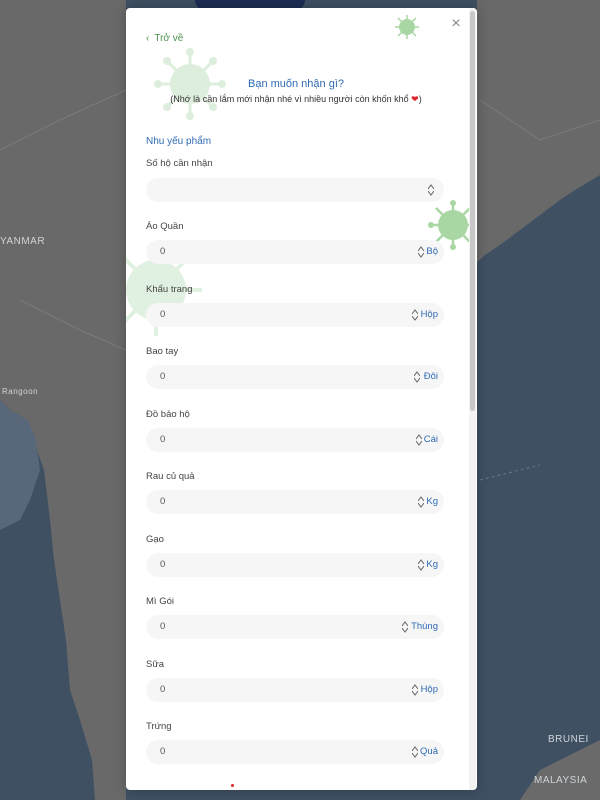 The width and height of the screenshot is (600, 800). What do you see at coordinates (179, 163) in the screenshot?
I see `field-label-households: Số hộ cần nhận` at bounding box center [179, 163].